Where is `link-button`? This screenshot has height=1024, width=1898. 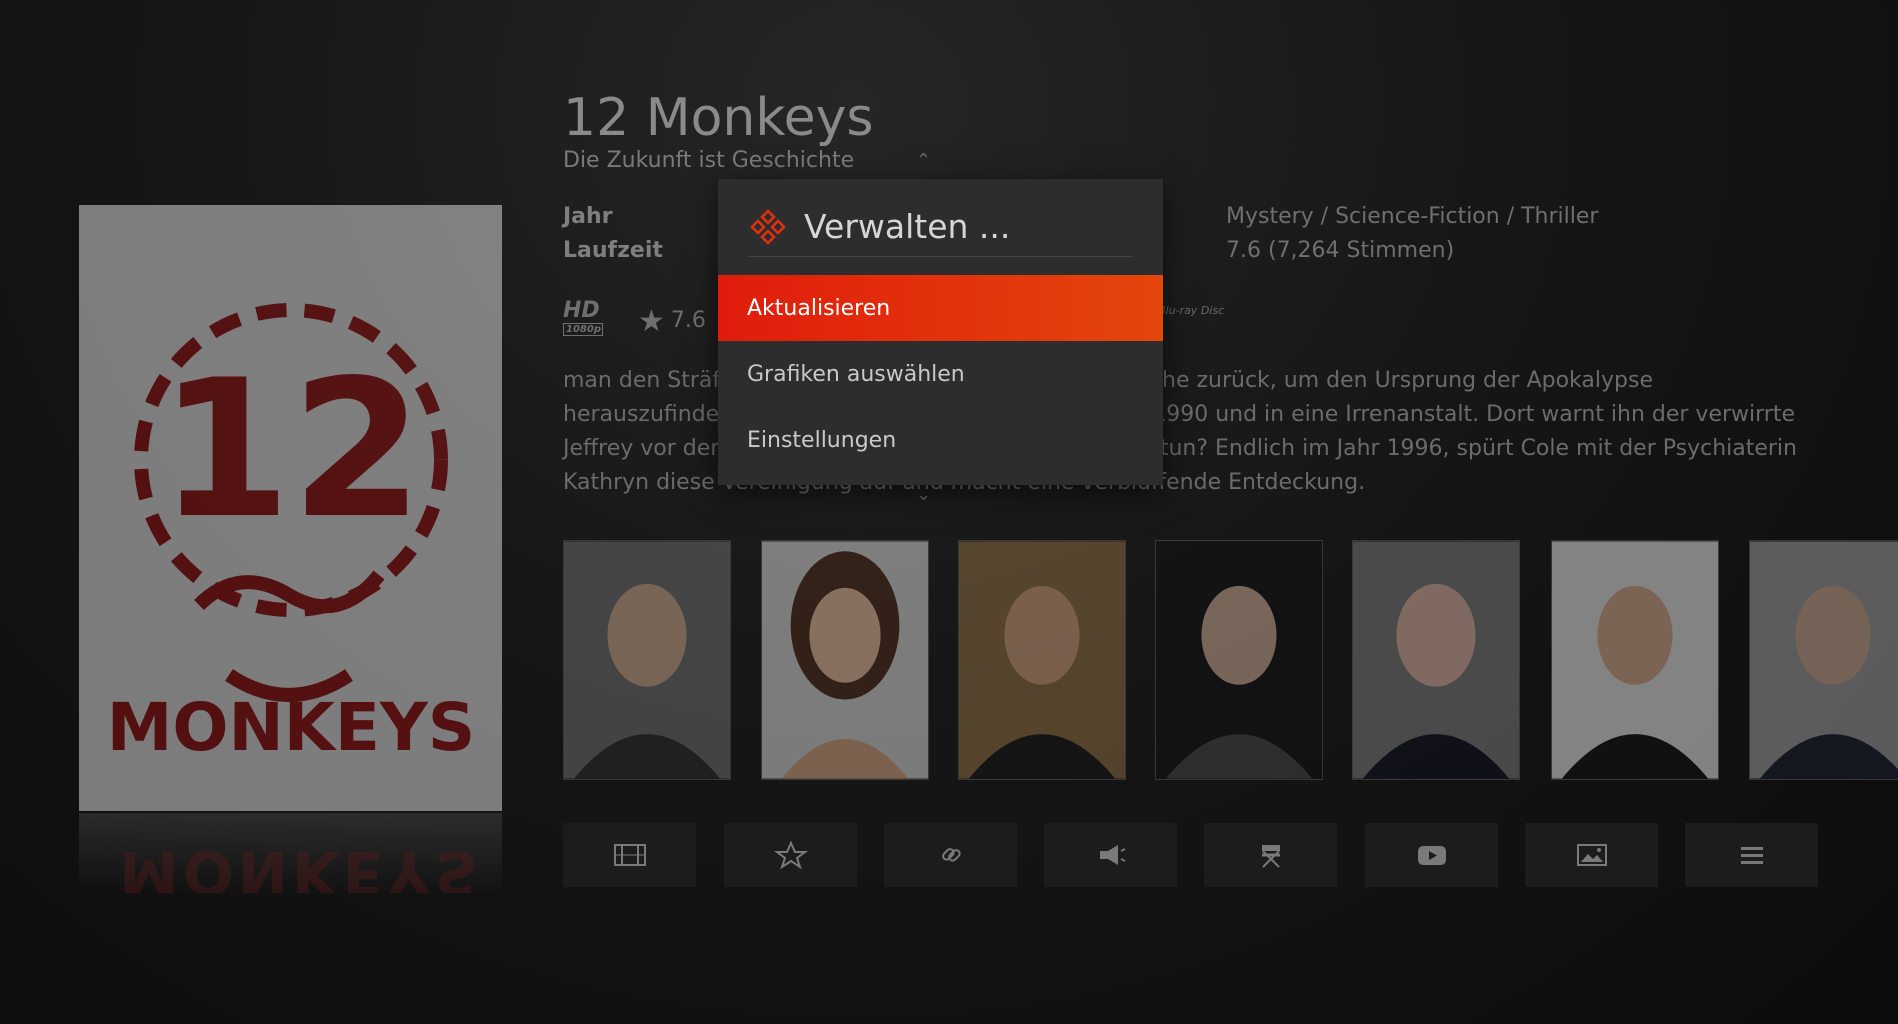
link-button is located at coordinates (950, 855).